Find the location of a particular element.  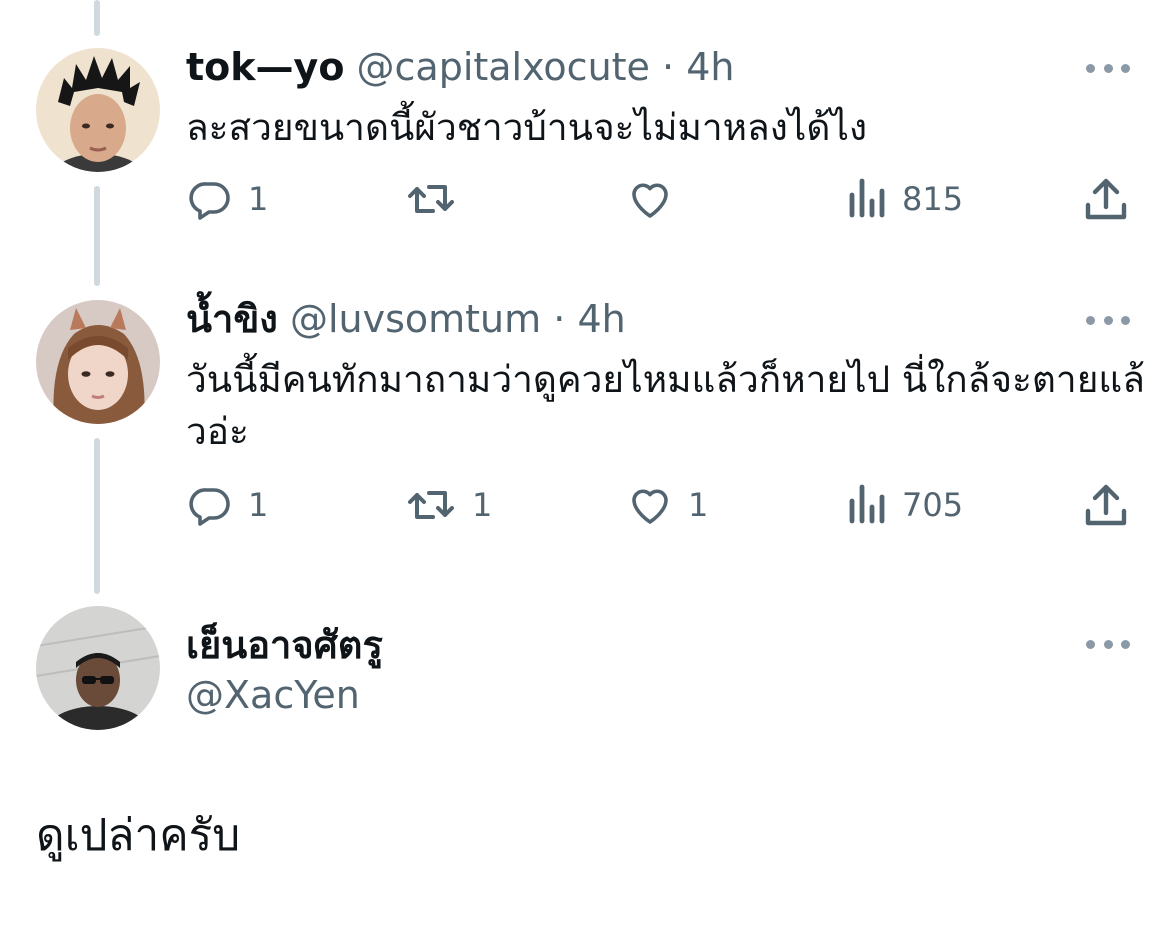

retweet-count: 1 is located at coordinates (482, 505).